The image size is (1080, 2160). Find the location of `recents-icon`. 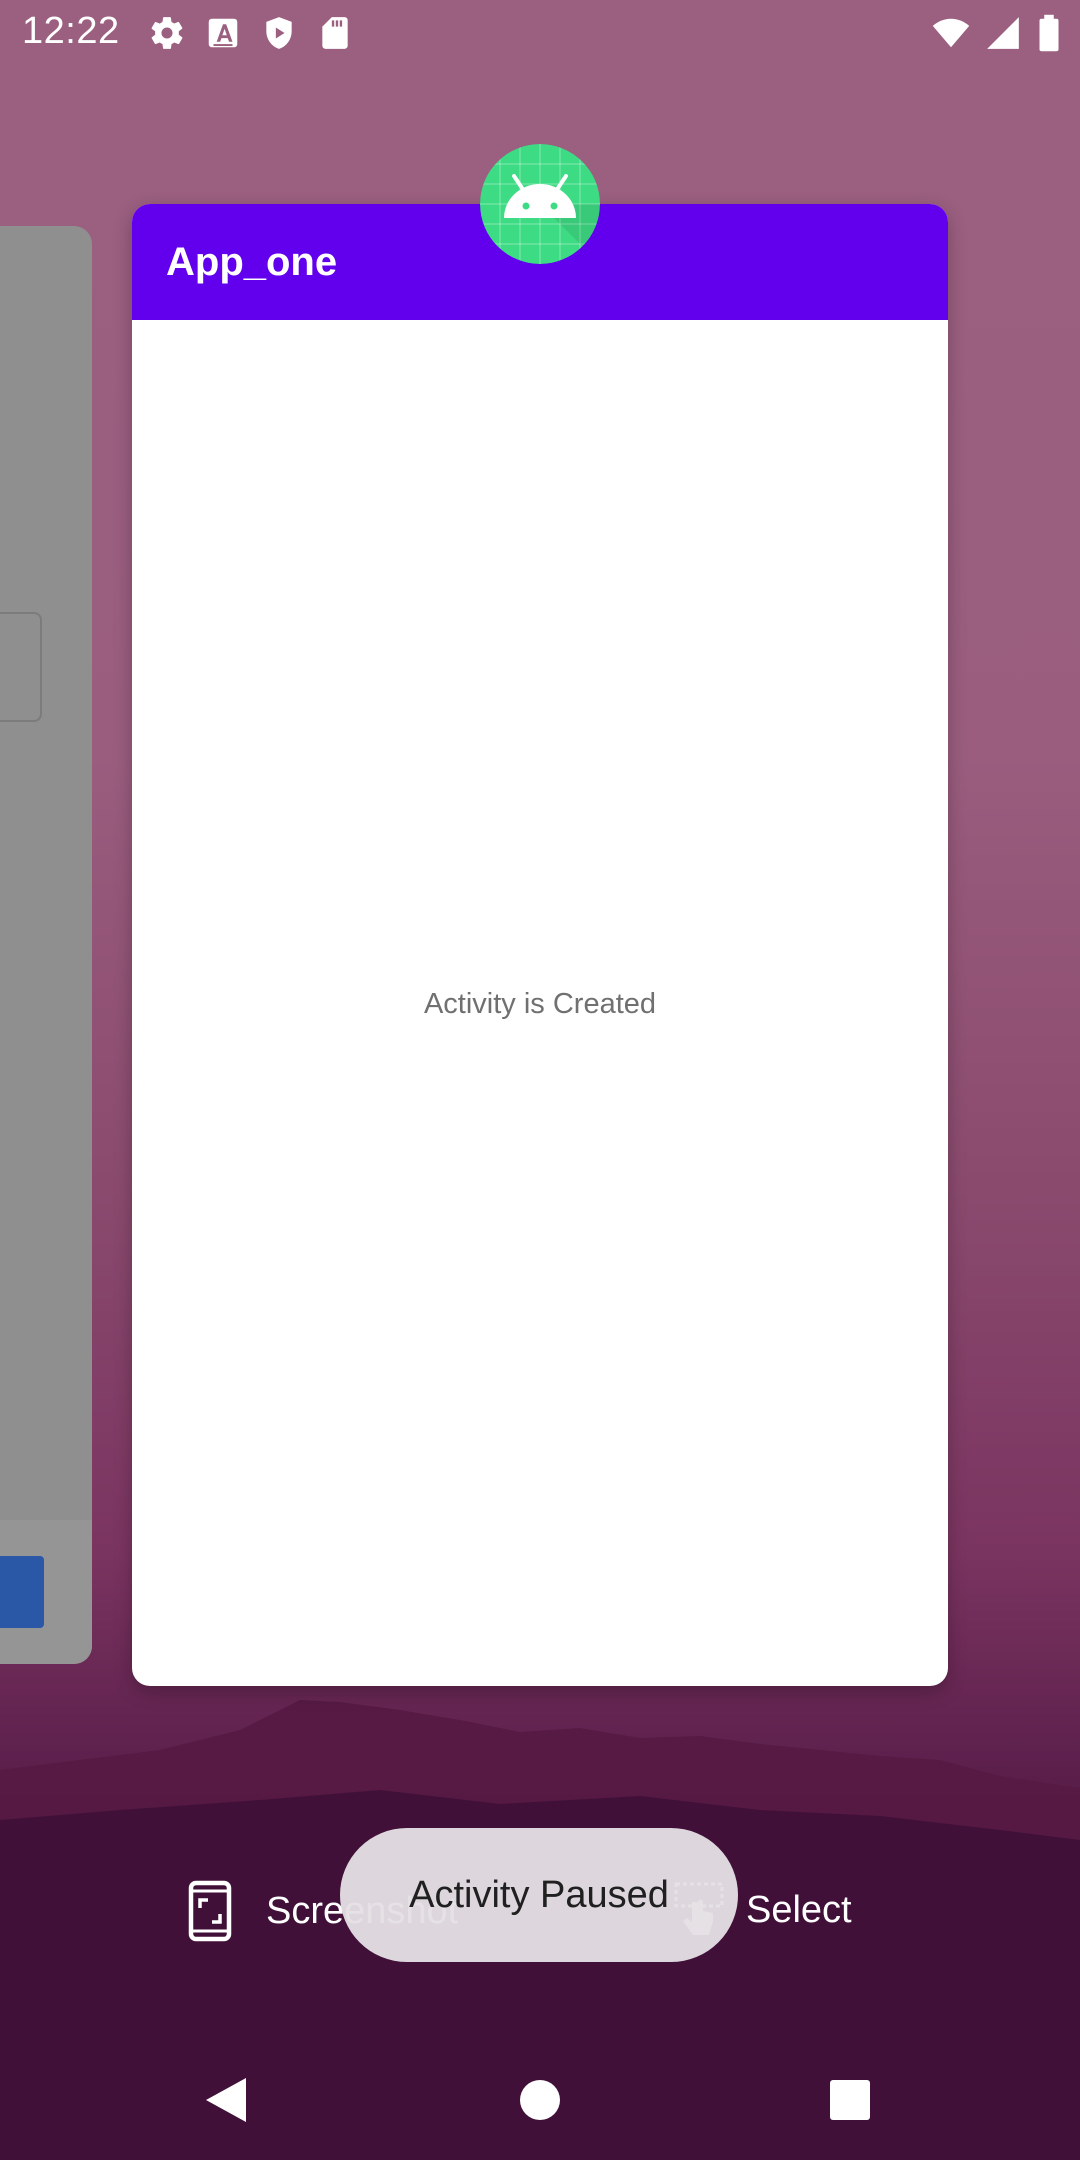

recents-icon is located at coordinates (850, 2100).